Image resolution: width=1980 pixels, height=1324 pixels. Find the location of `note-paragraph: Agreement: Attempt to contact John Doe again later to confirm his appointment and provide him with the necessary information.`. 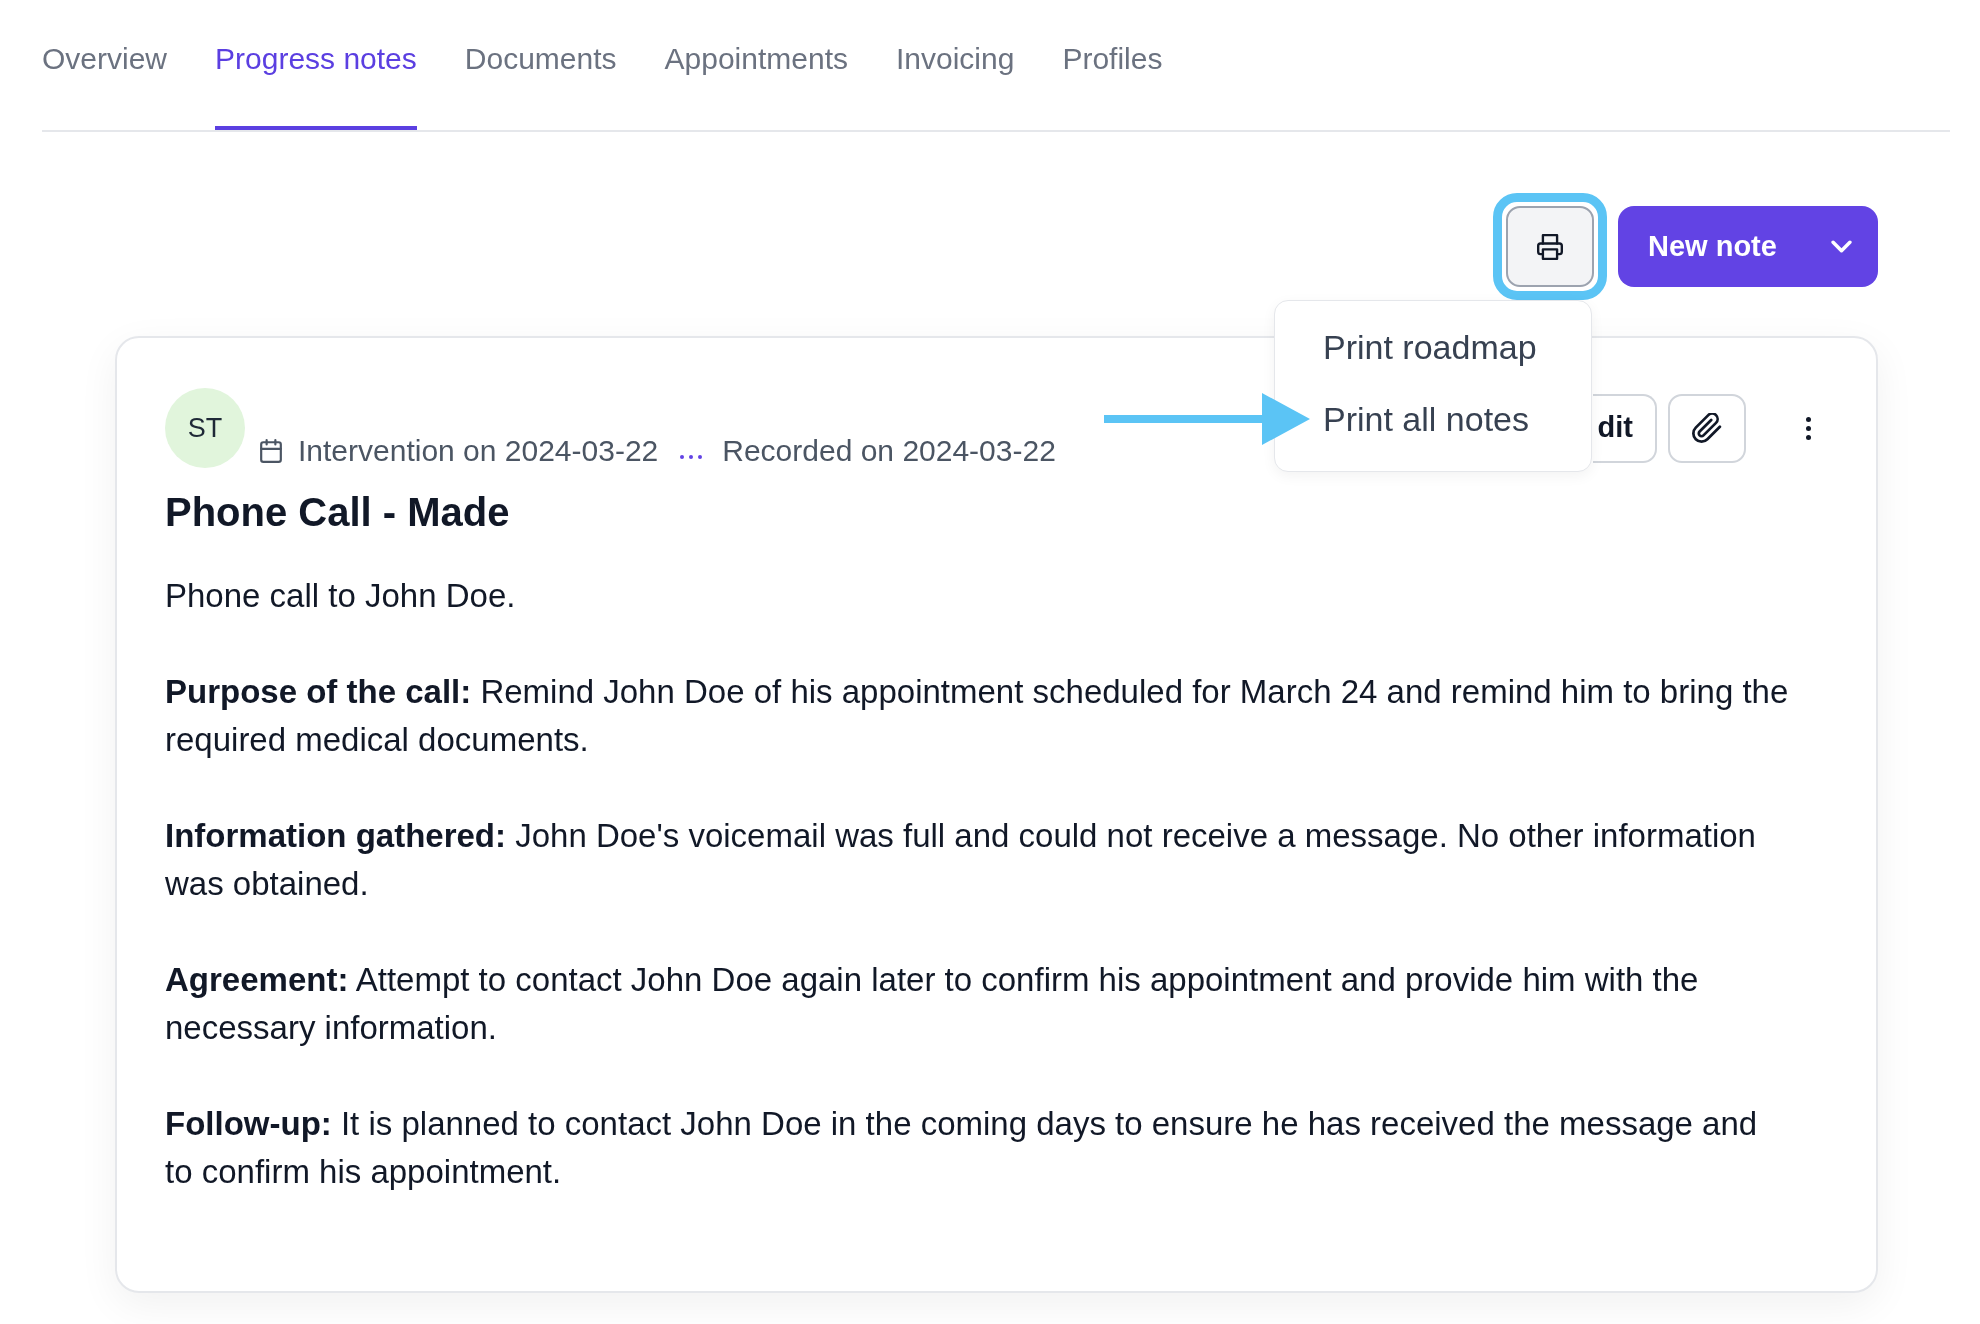

note-paragraph: Agreement: Attempt to contact John Doe again later to confirm his appointment and provide him with the necessary information. is located at coordinates (932, 1004).